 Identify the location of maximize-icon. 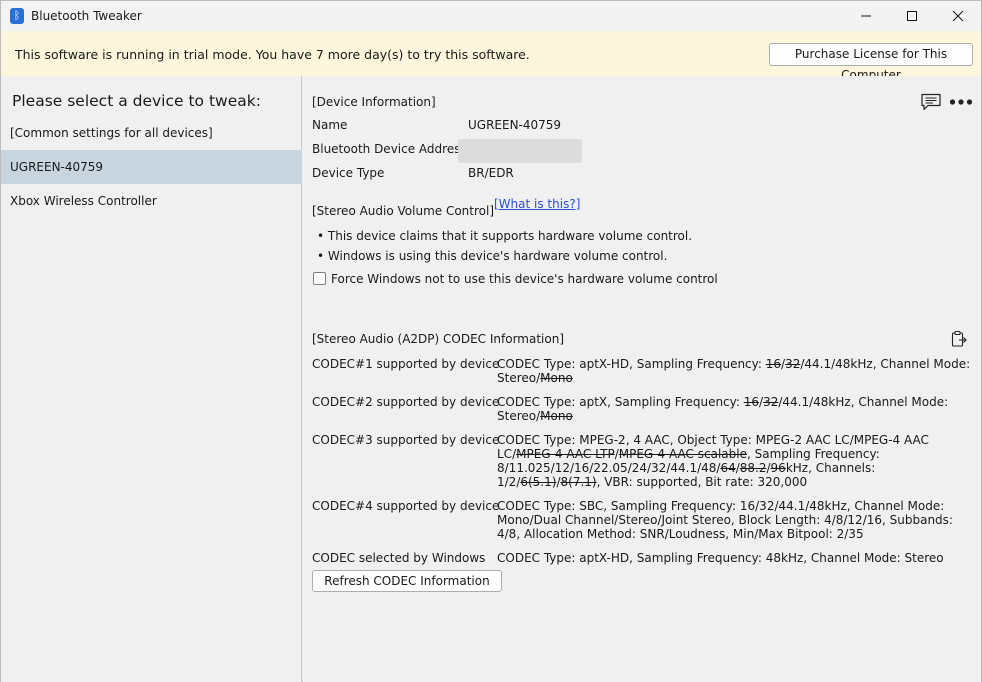
(912, 16).